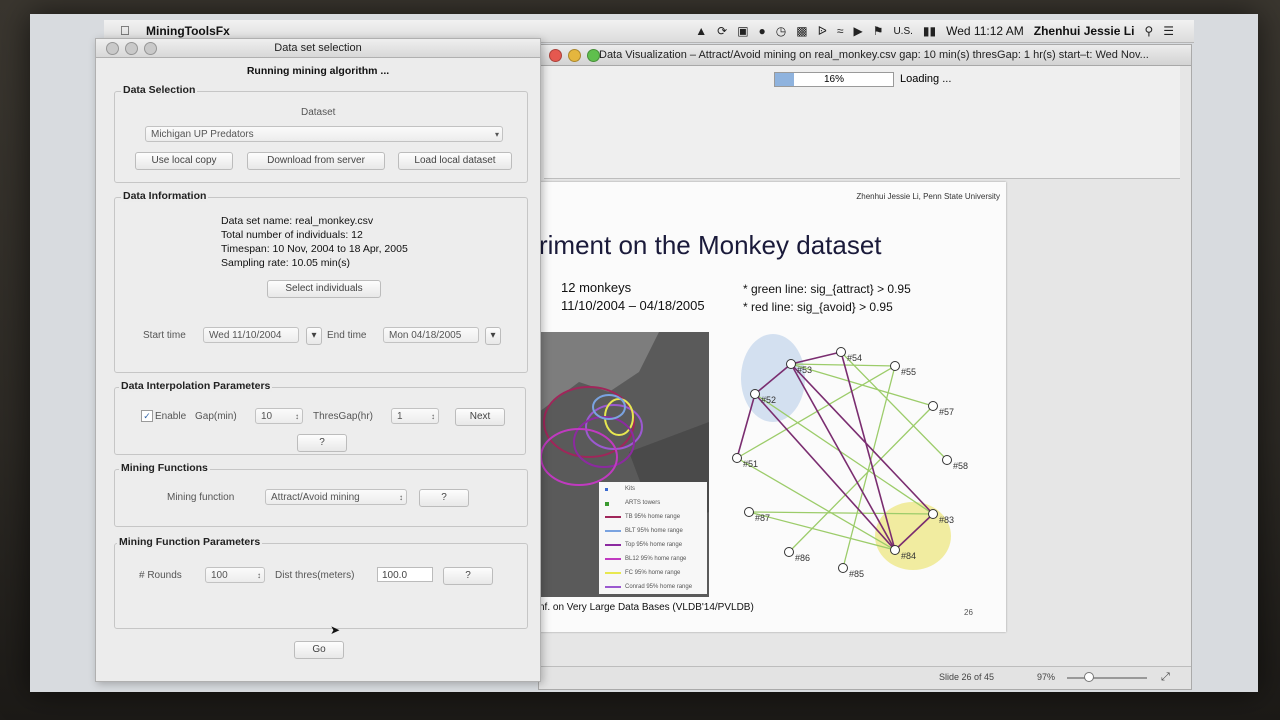  What do you see at coordinates (722, 31) in the screenshot?
I see `sync-icon: ⟳` at bounding box center [722, 31].